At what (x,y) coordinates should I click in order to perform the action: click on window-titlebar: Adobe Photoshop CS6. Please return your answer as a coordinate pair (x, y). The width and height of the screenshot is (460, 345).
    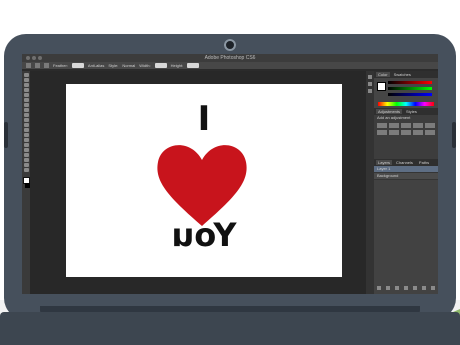
    Looking at the image, I should click on (230, 58).